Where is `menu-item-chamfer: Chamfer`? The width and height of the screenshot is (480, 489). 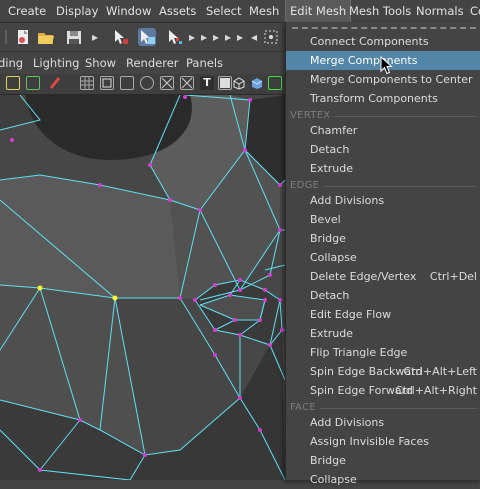
menu-item-chamfer: Chamfer is located at coordinates (383, 130).